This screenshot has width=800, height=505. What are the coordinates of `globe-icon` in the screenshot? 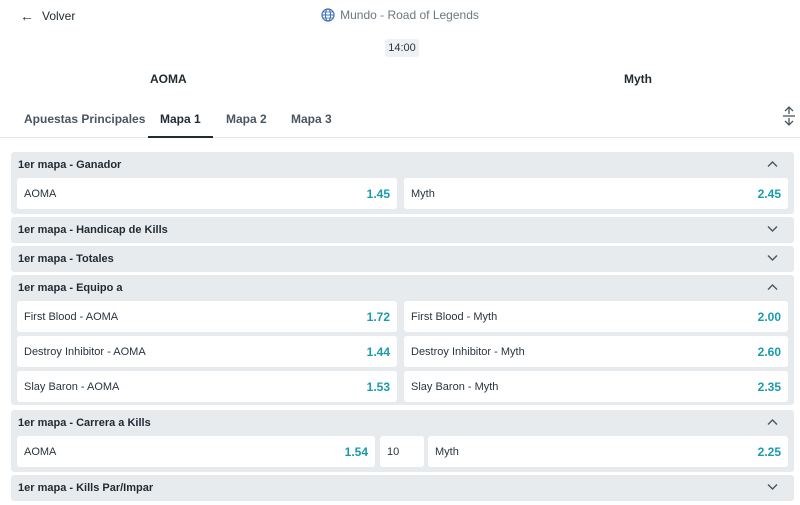 It's located at (328, 15).